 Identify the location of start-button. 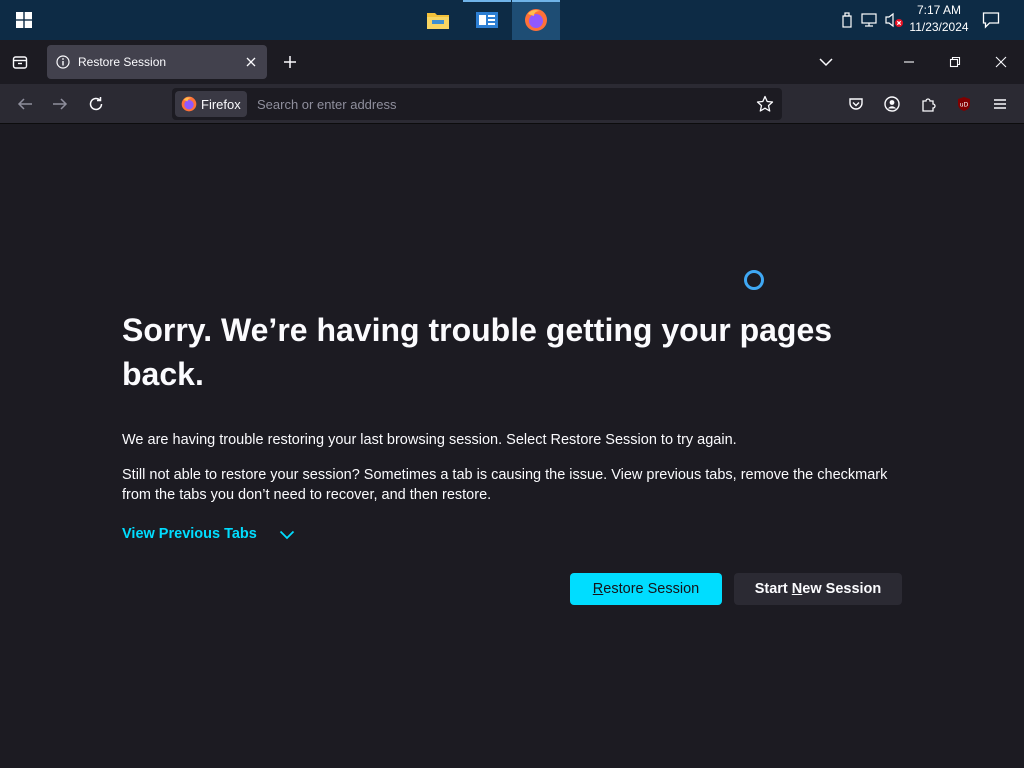
(24, 20).